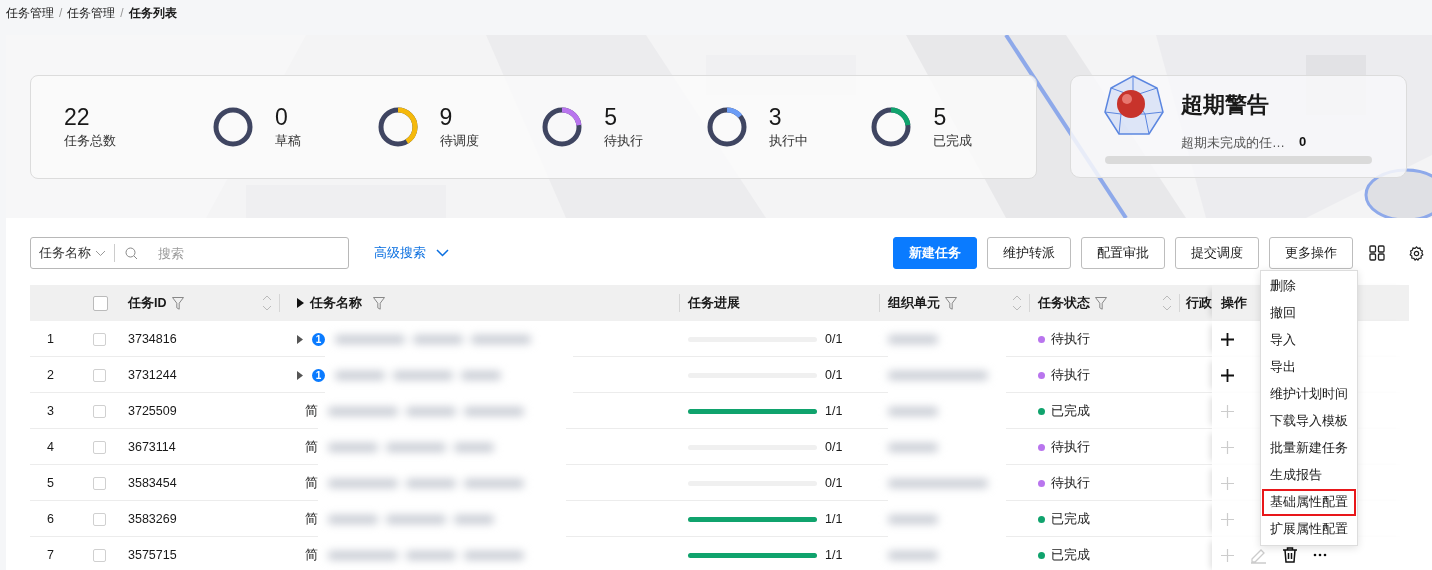 The height and width of the screenshot is (570, 1432). What do you see at coordinates (50, 447) in the screenshot?
I see `row-number: 4` at bounding box center [50, 447].